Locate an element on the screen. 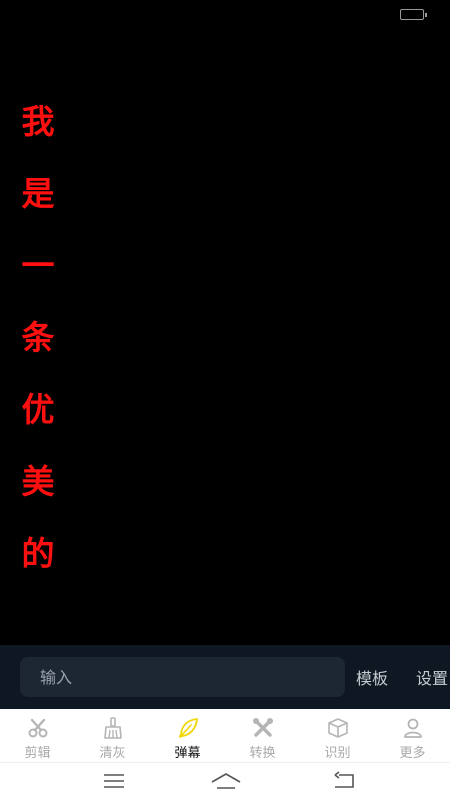 The image size is (450, 800). tab-label: 剪辑 is located at coordinates (37, 753).